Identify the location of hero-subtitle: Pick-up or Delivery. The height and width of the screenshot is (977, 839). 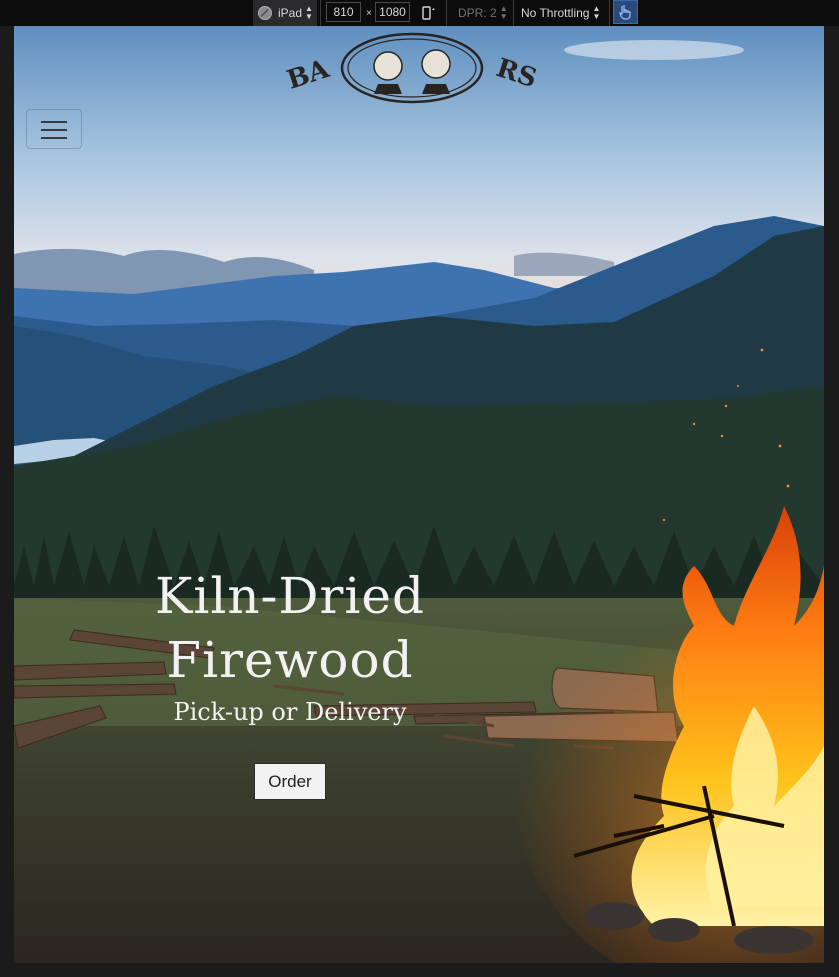
(290, 712).